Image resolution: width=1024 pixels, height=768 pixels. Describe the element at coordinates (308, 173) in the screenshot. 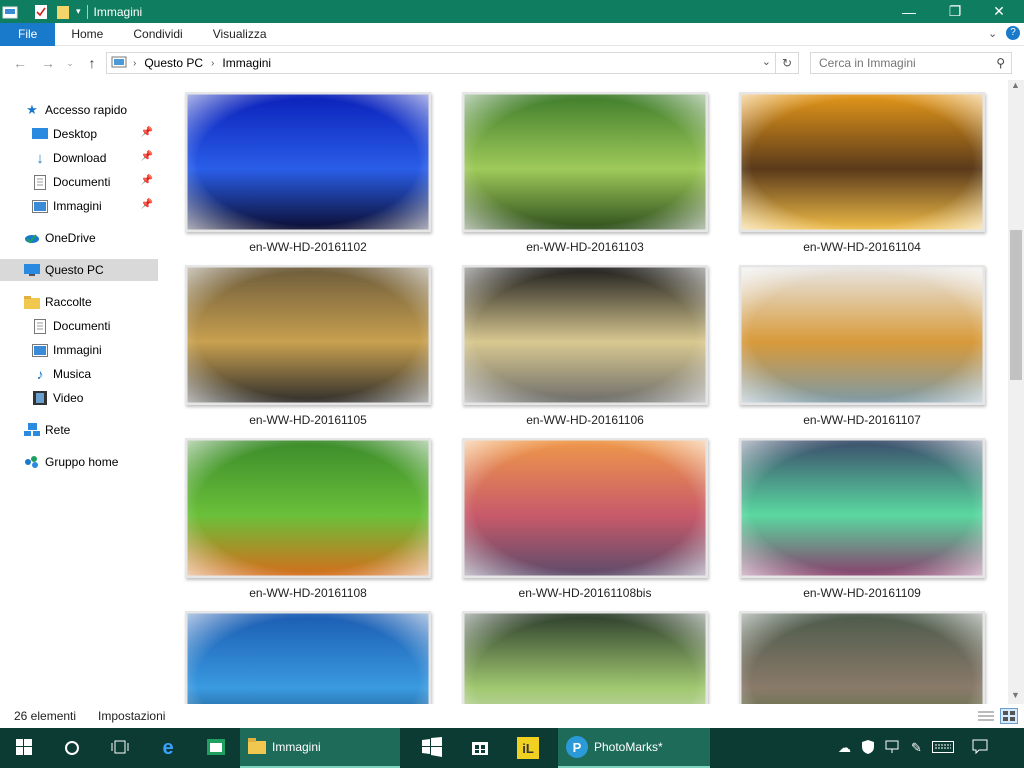

I see `file-tile: en-WW-HD-20161102` at that location.